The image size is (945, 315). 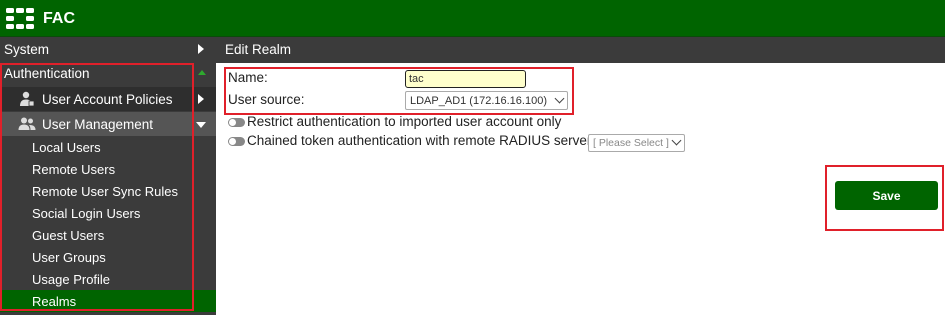 What do you see at coordinates (202, 72) in the screenshot?
I see `chevron-up-icon` at bounding box center [202, 72].